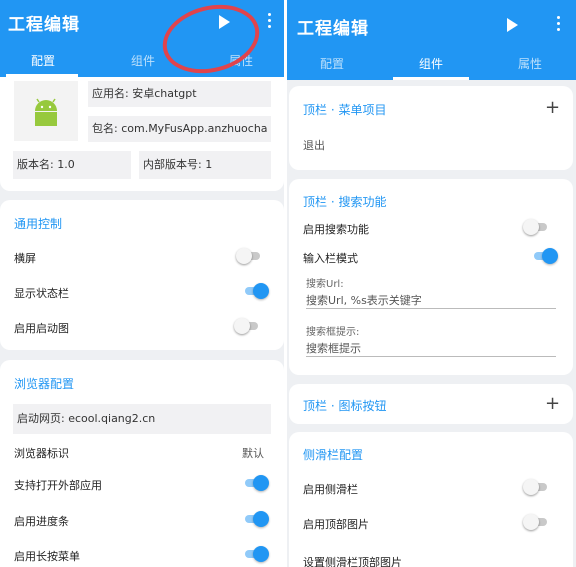 The height and width of the screenshot is (567, 576). Describe the element at coordinates (330, 489) in the screenshot. I see `enable-drawer-label: 启用侧滑栏` at that location.